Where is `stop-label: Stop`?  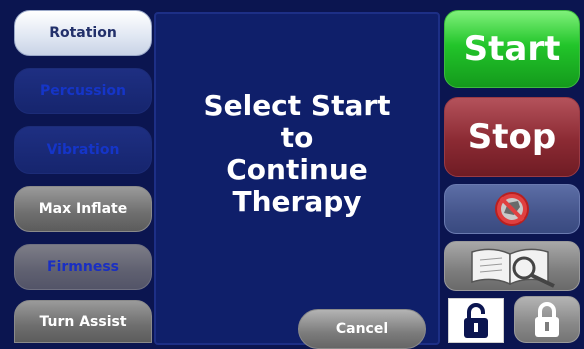
stop-label: Stop is located at coordinates (512, 137).